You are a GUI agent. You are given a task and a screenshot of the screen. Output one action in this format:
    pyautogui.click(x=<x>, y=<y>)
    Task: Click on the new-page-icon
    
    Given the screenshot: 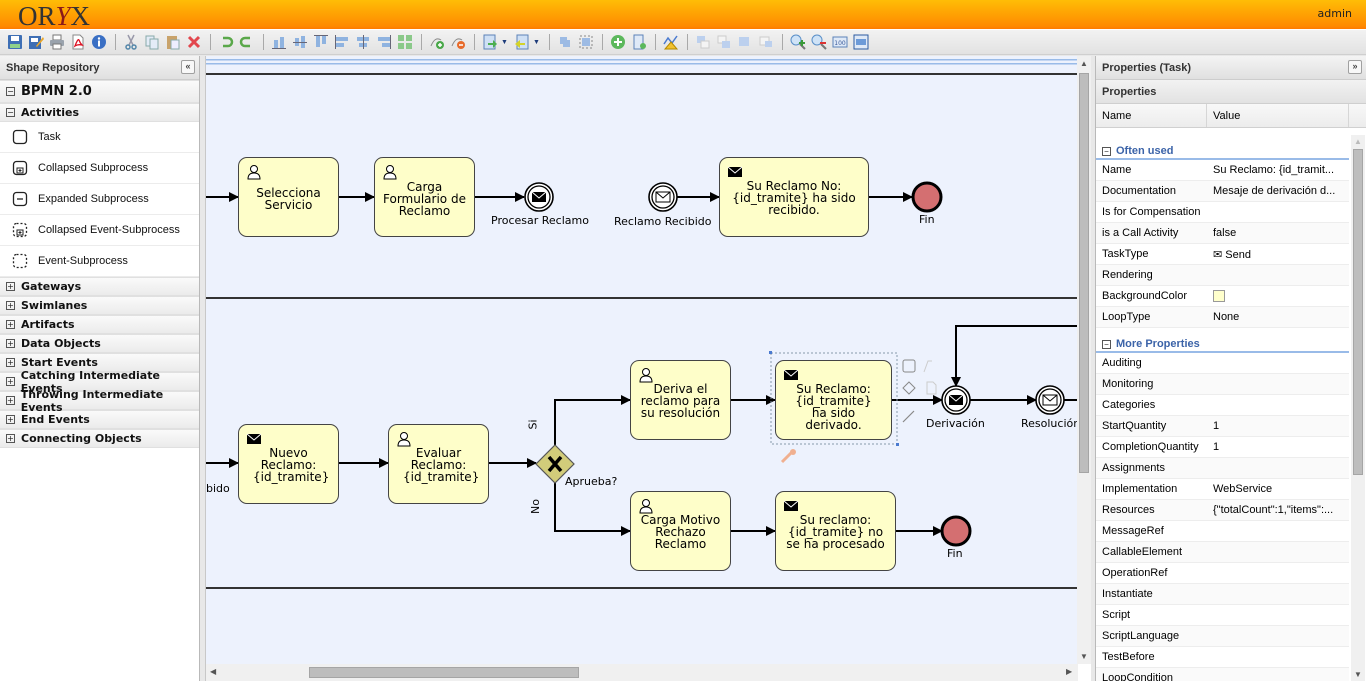 What is the action you would take?
    pyautogui.click(x=638, y=42)
    